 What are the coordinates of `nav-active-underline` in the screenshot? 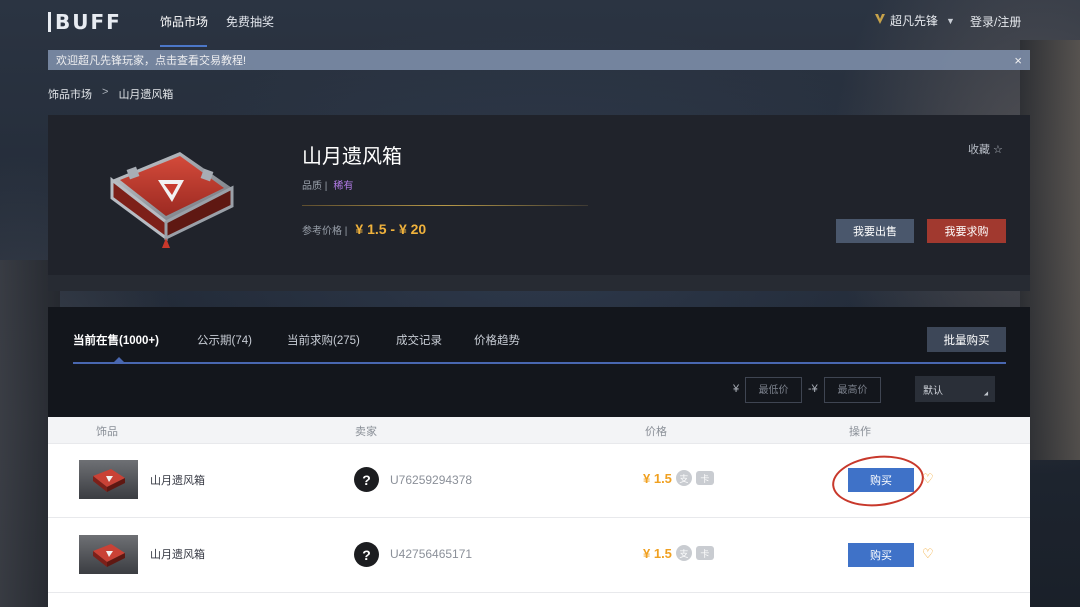 It's located at (183, 46).